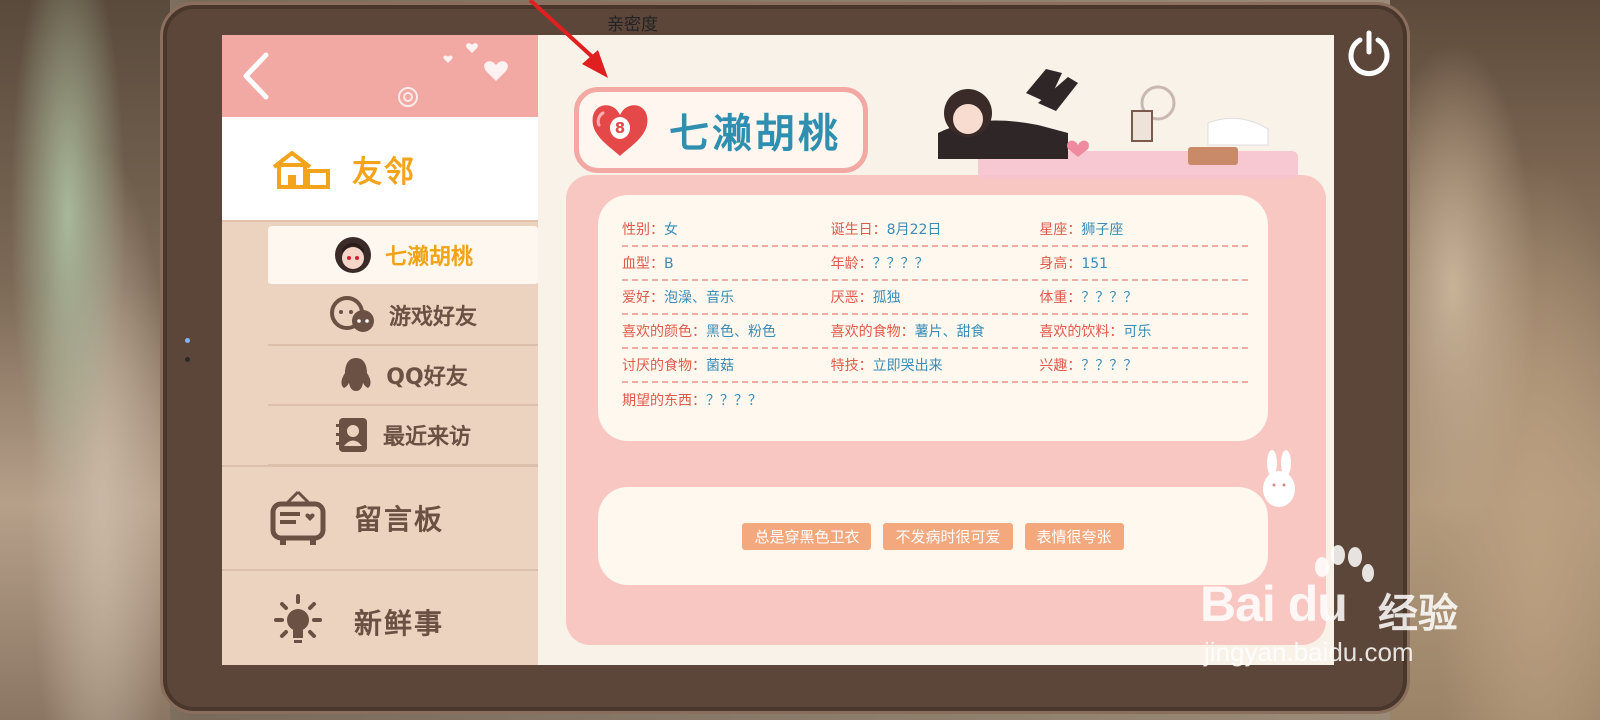 This screenshot has width=1600, height=720. Describe the element at coordinates (1081, 230) in the screenshot. I see `info-constellation: 星座：狮子座` at that location.